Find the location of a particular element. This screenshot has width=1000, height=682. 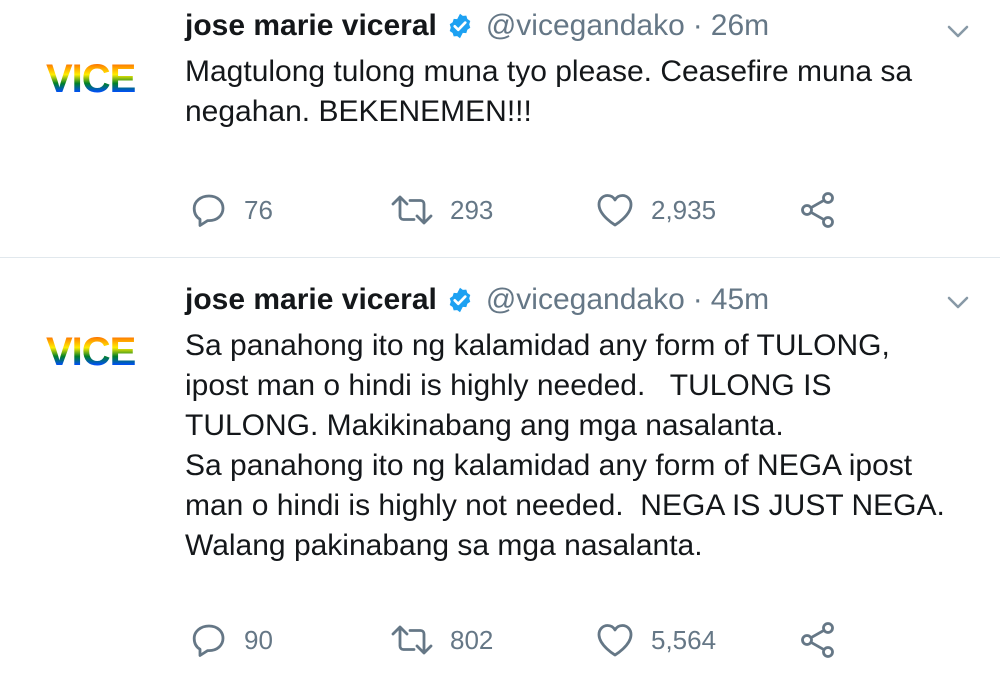

timestamp: 45m is located at coordinates (740, 300).